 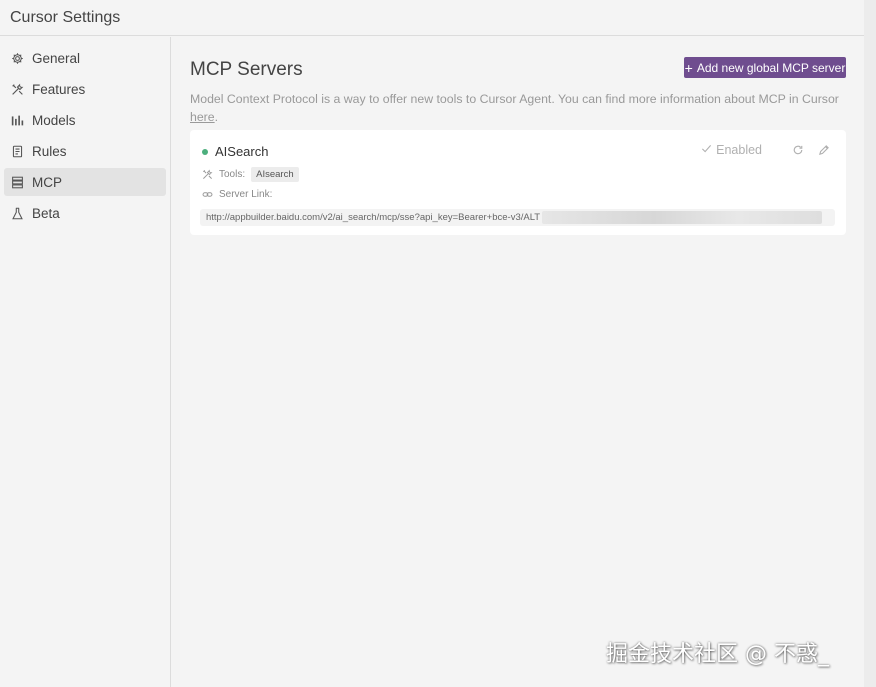 I want to click on description-end: ., so click(x=216, y=117).